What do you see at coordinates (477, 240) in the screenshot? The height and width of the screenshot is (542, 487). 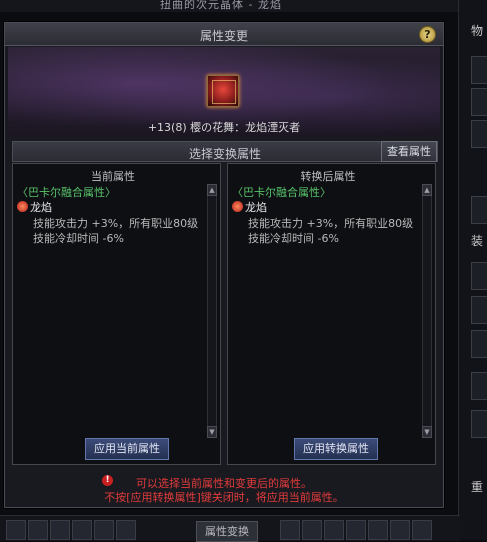 I see `side-tab-equip: 装` at bounding box center [477, 240].